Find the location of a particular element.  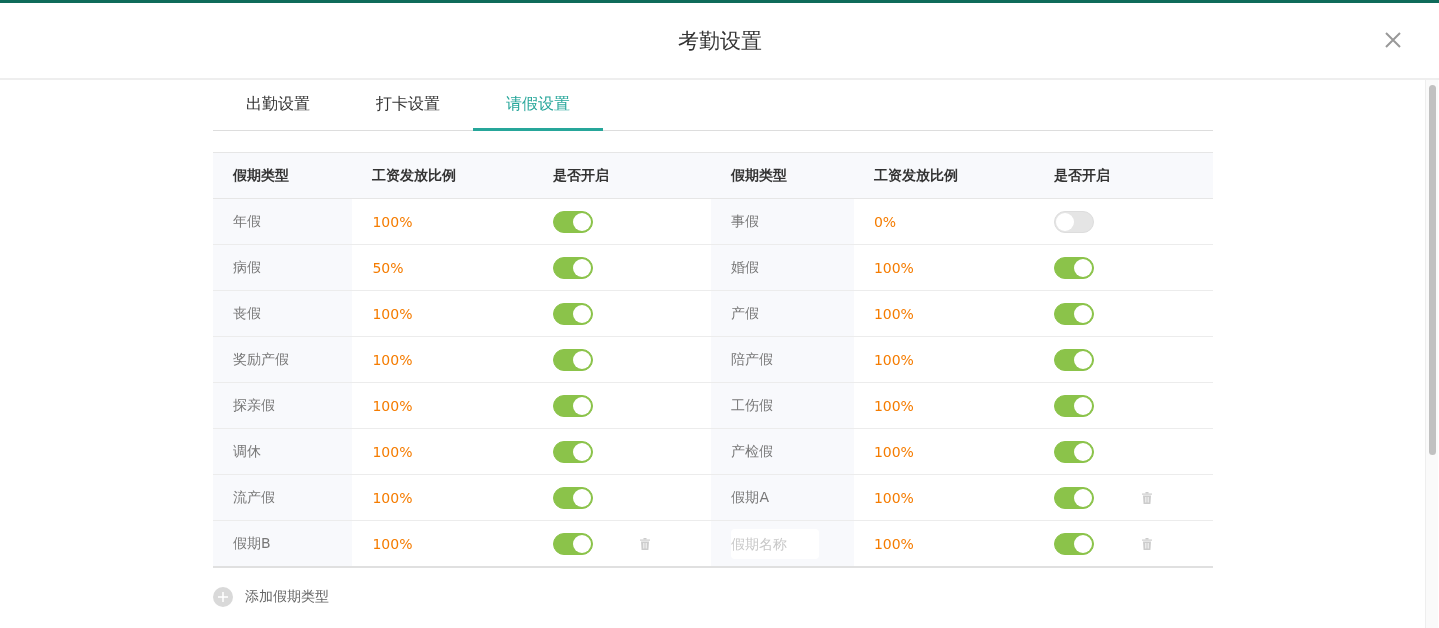

leave-type-cell: 产检假 is located at coordinates (782, 451).